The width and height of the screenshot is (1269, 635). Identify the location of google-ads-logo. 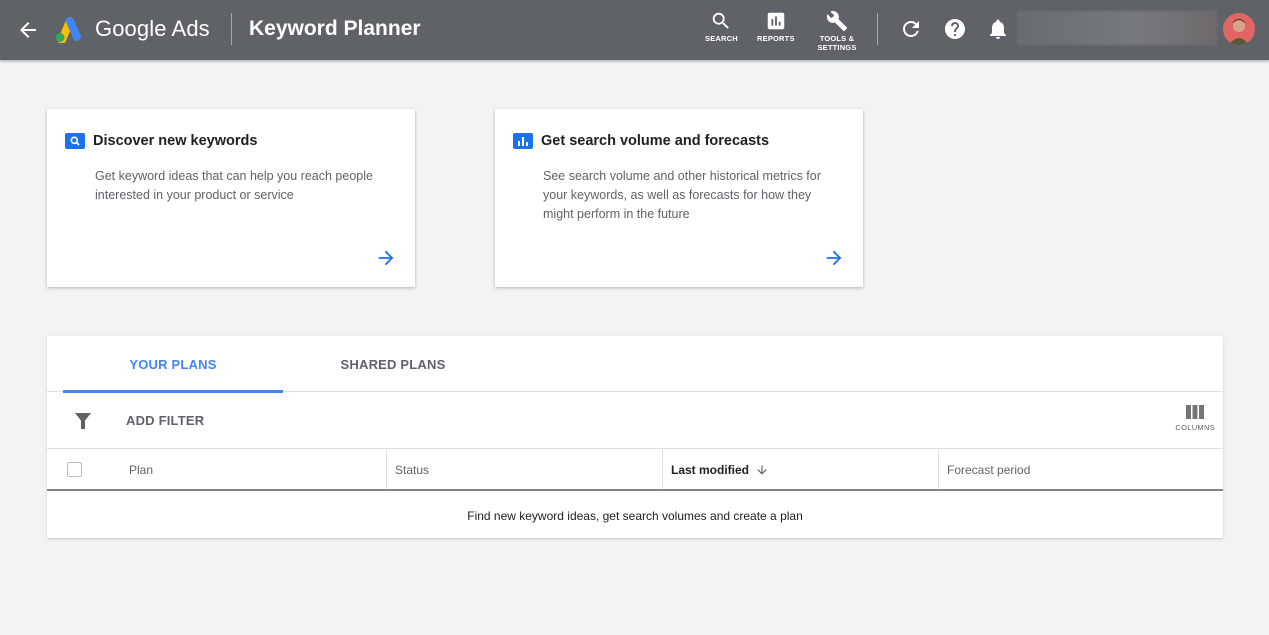
(68, 30).